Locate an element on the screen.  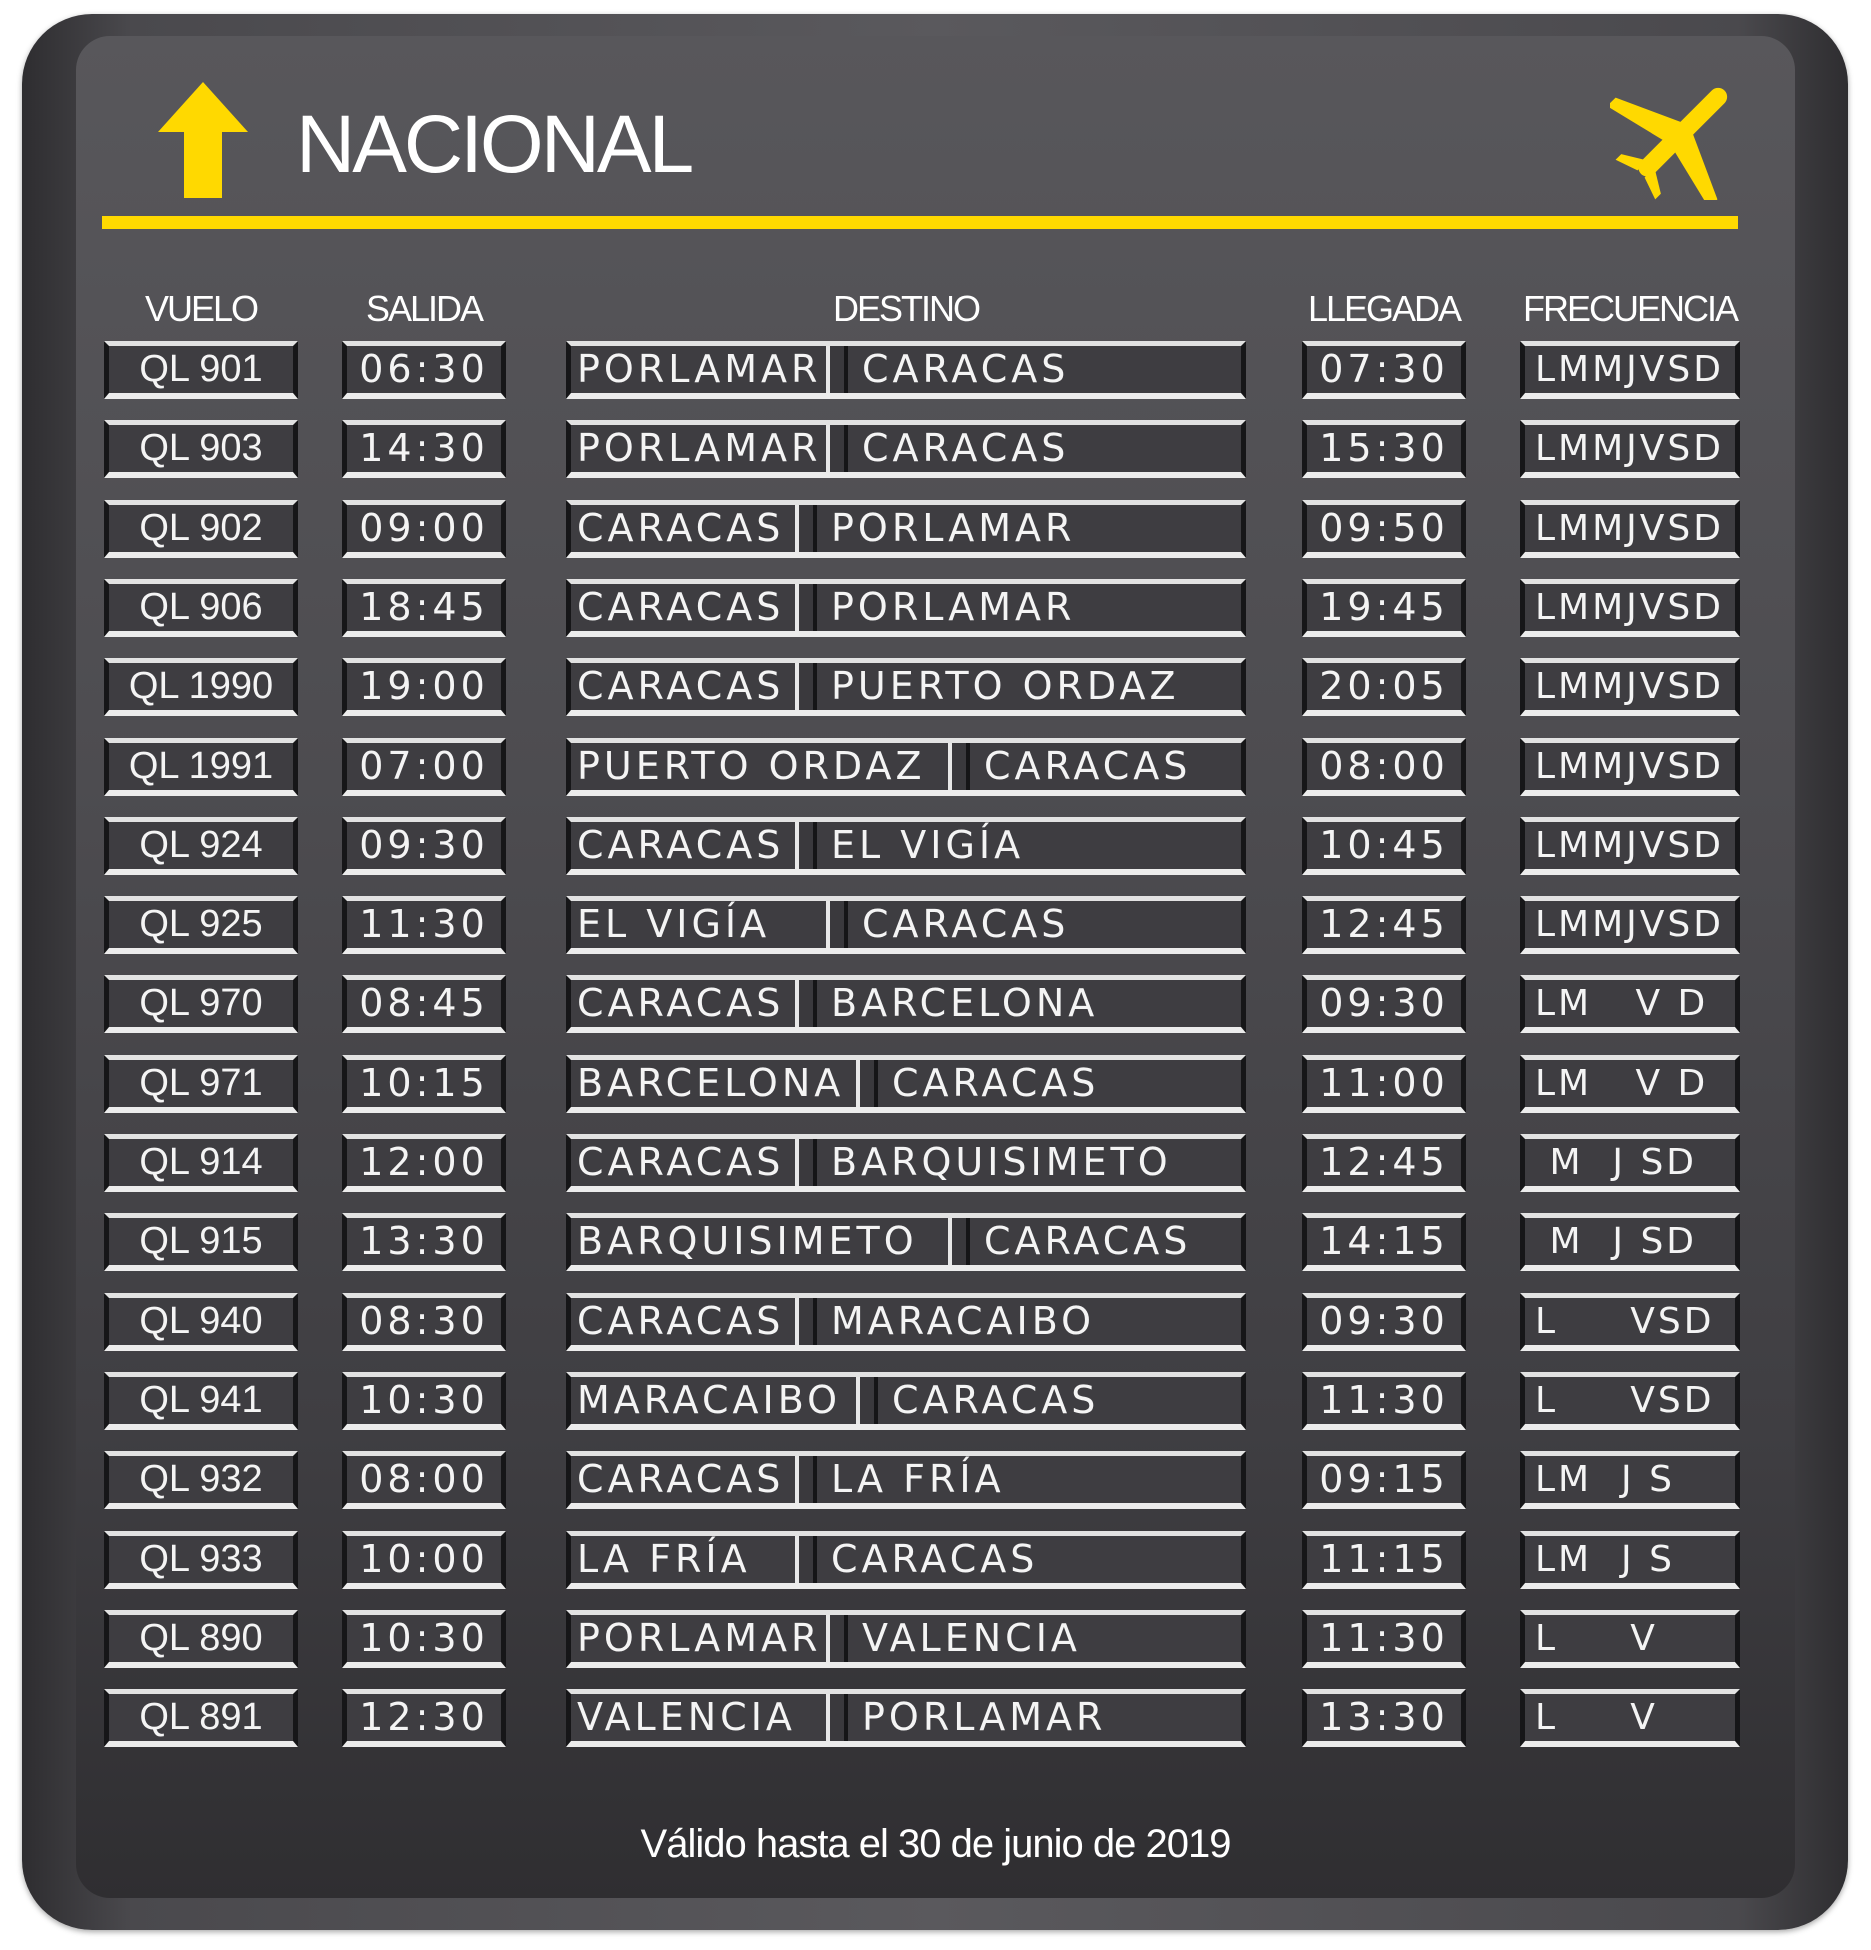
flight-row: QL 901 06:30 PORLAMAR CARACAS 07:30 LMMJVSD is located at coordinates (935, 370).